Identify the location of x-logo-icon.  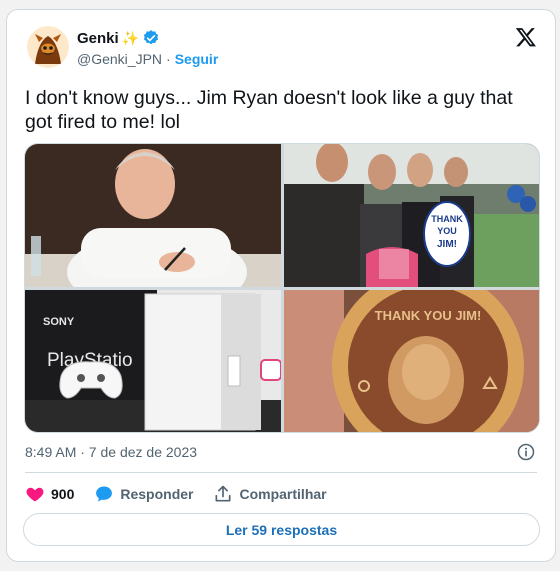
(526, 37).